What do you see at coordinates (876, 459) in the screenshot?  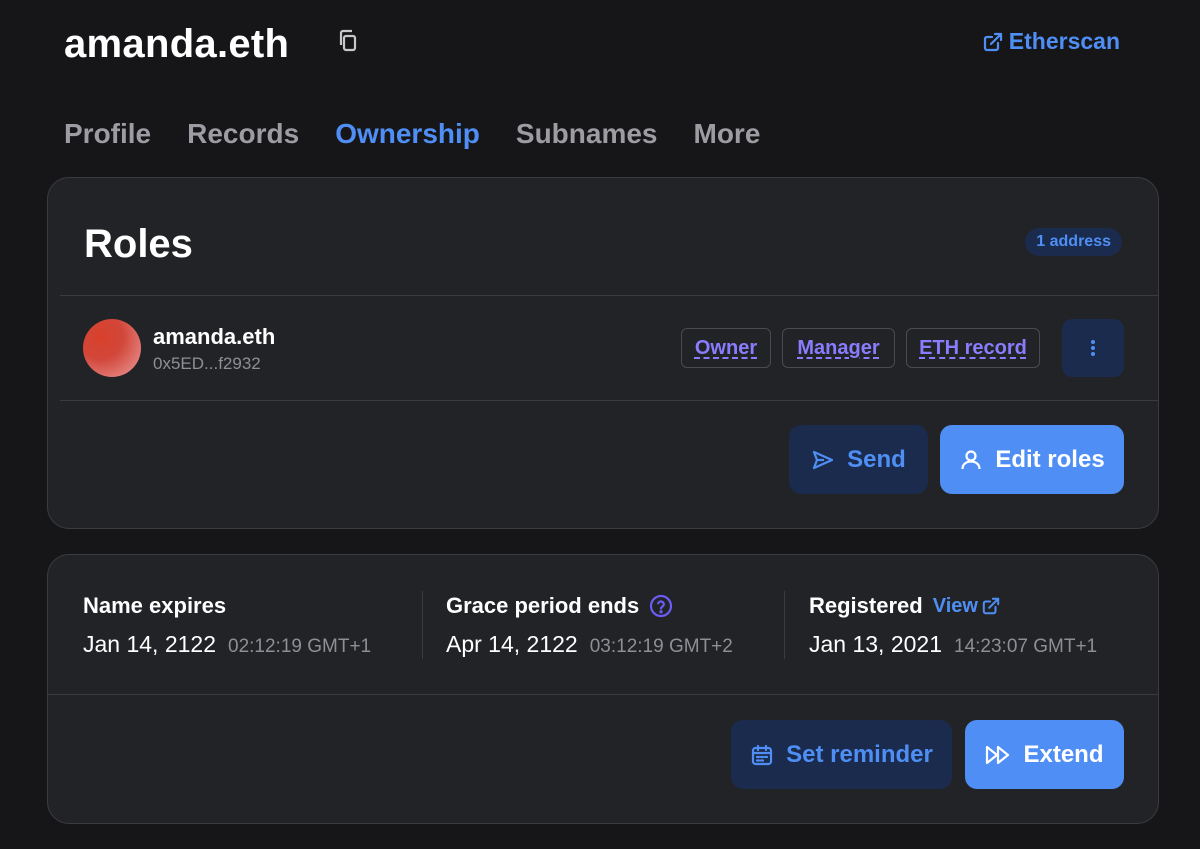 I see `send-label: Send` at bounding box center [876, 459].